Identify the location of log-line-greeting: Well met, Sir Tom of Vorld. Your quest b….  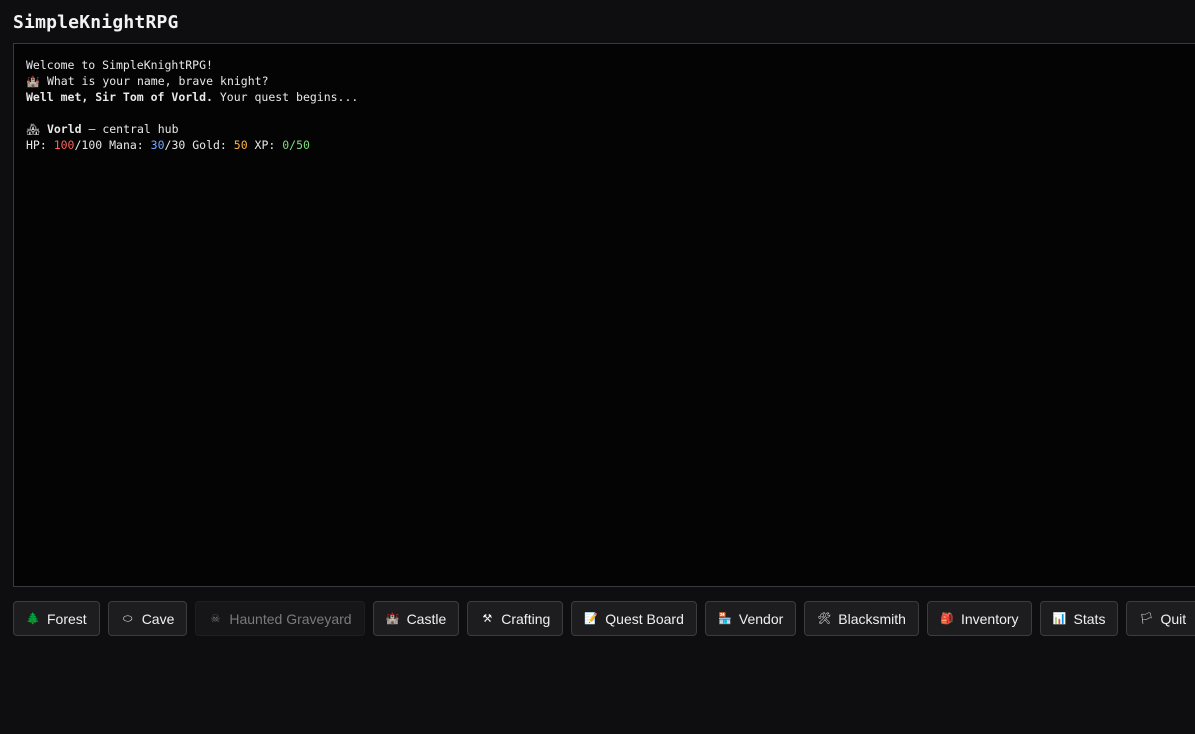
(608, 97).